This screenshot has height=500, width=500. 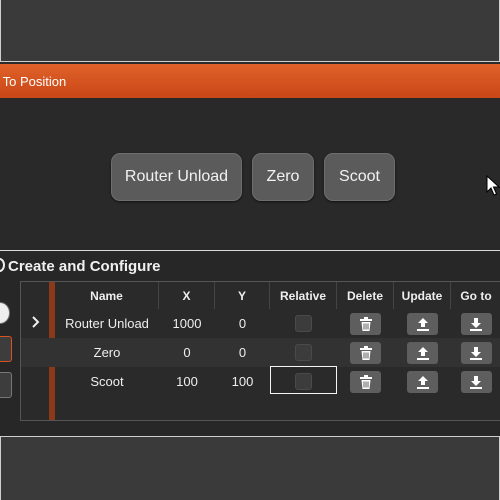 What do you see at coordinates (107, 381) in the screenshot?
I see `cell-name: Scoot` at bounding box center [107, 381].